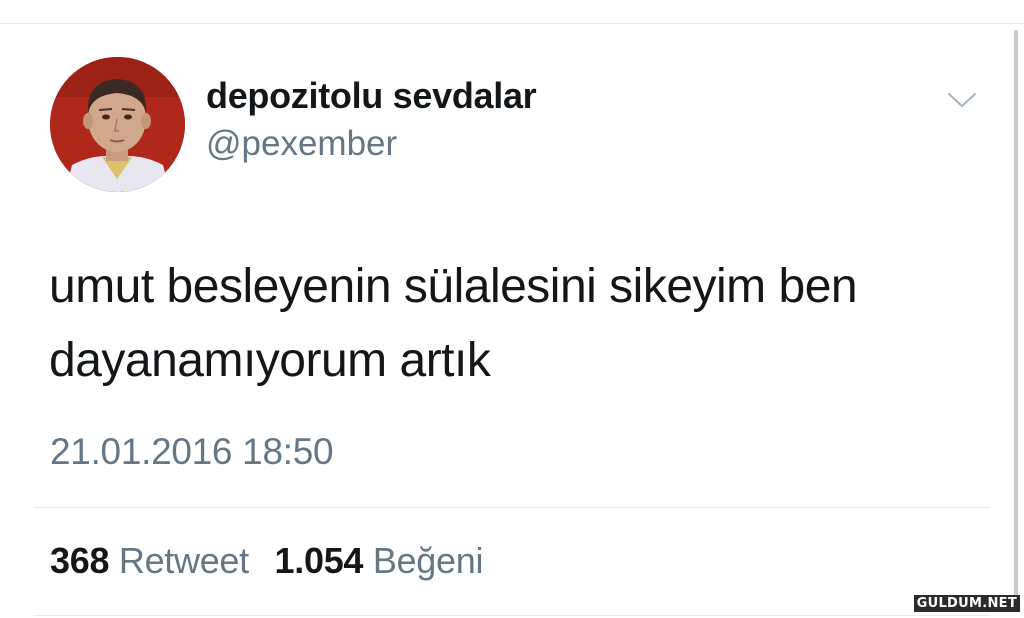 This screenshot has width=1024, height=618. Describe the element at coordinates (966, 603) in the screenshot. I see `watermark: GULDUM.NET` at that location.